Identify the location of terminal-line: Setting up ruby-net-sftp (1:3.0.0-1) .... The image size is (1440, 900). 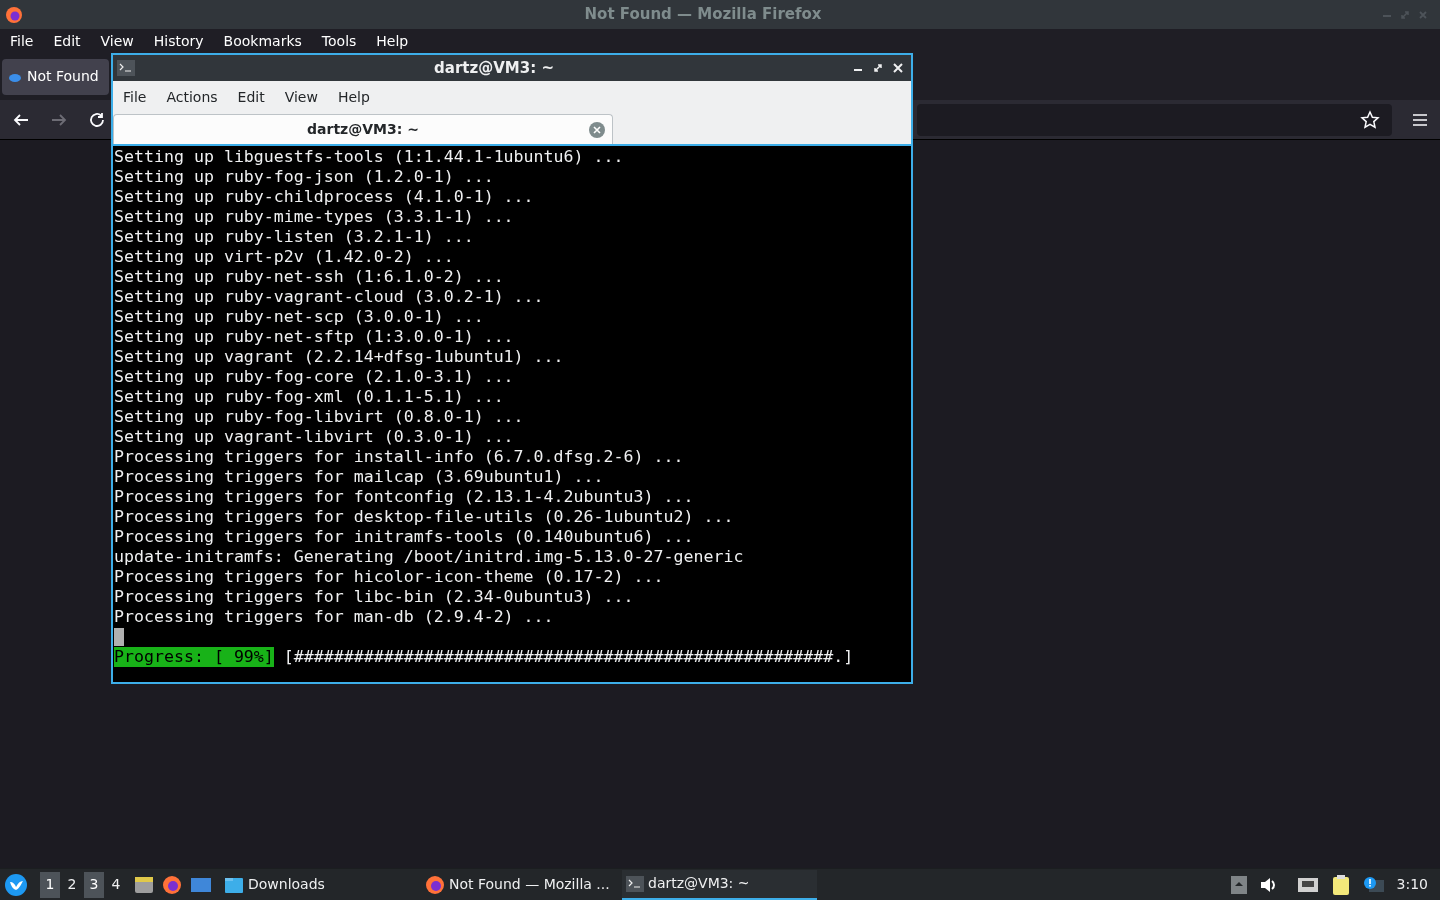
(314, 337).